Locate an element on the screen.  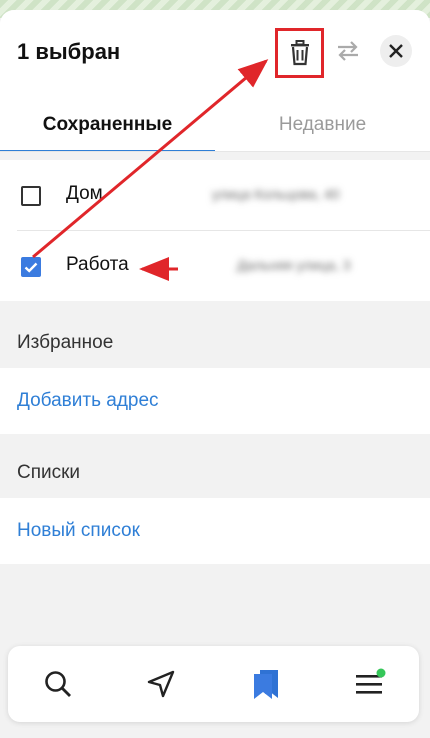
tabs-divider is located at coordinates (215, 151).